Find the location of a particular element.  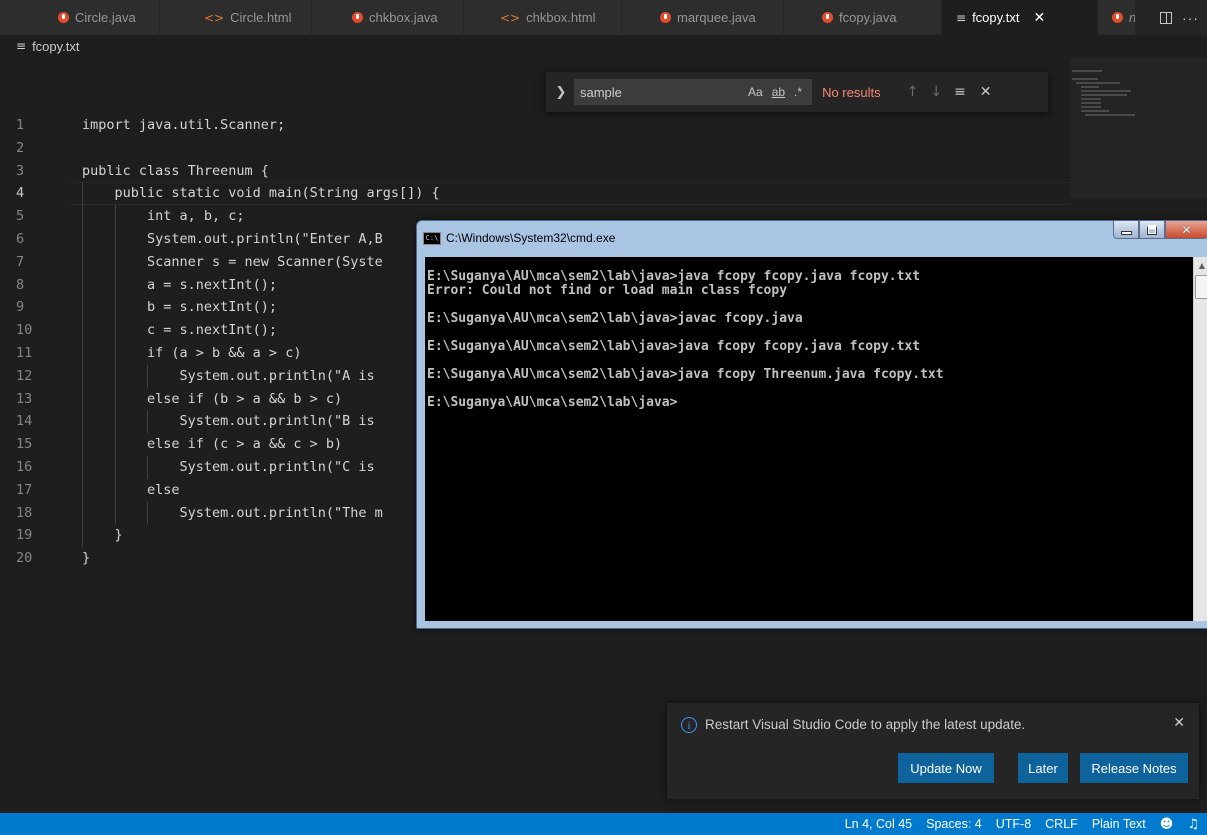

code-text: int a, b, c; is located at coordinates (163, 216).